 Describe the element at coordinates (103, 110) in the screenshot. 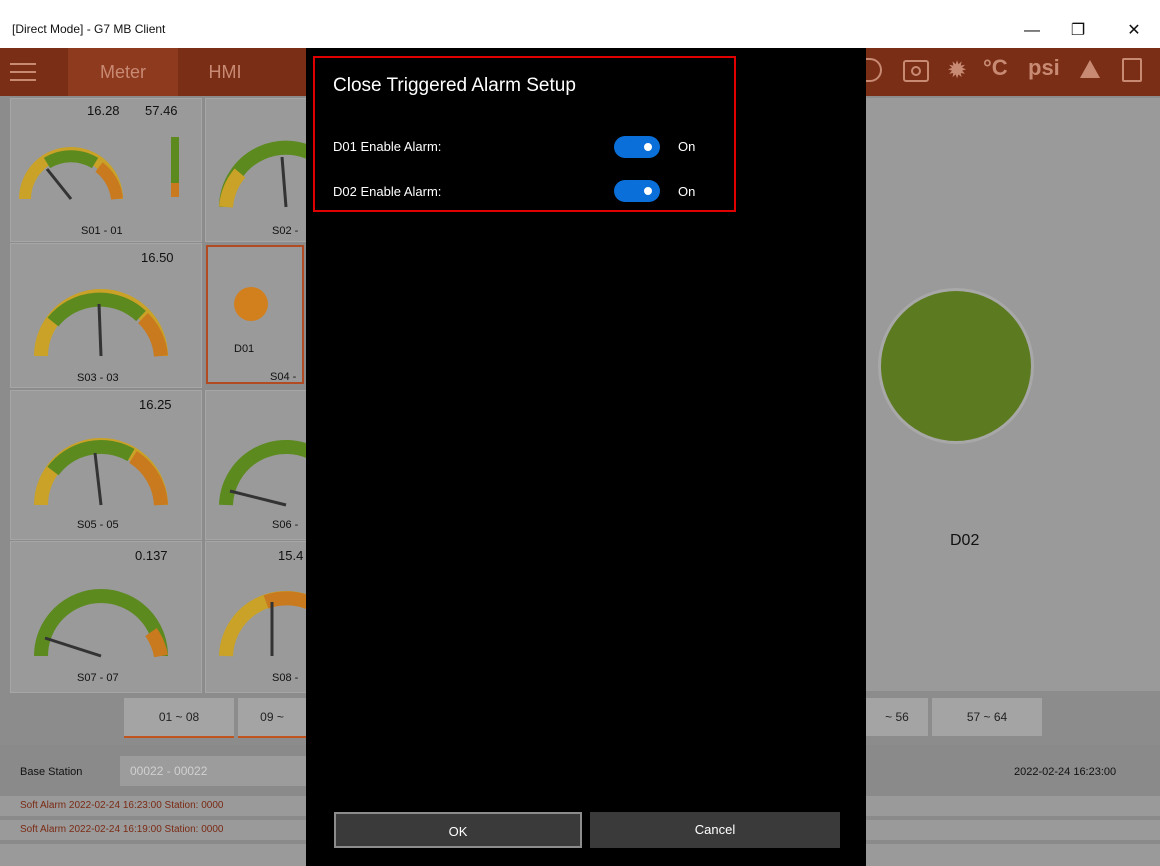

I see `gauge-value: 16.28` at that location.